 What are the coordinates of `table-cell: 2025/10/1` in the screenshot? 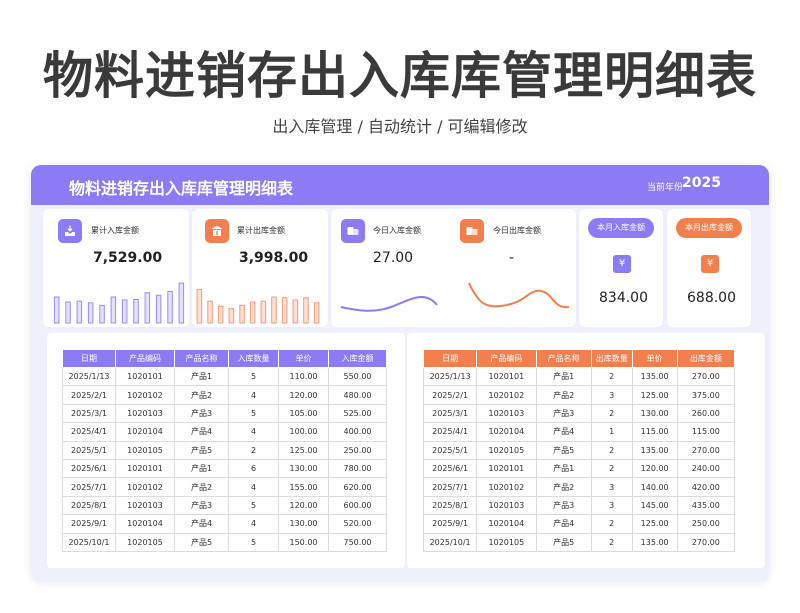 It's located at (89, 542).